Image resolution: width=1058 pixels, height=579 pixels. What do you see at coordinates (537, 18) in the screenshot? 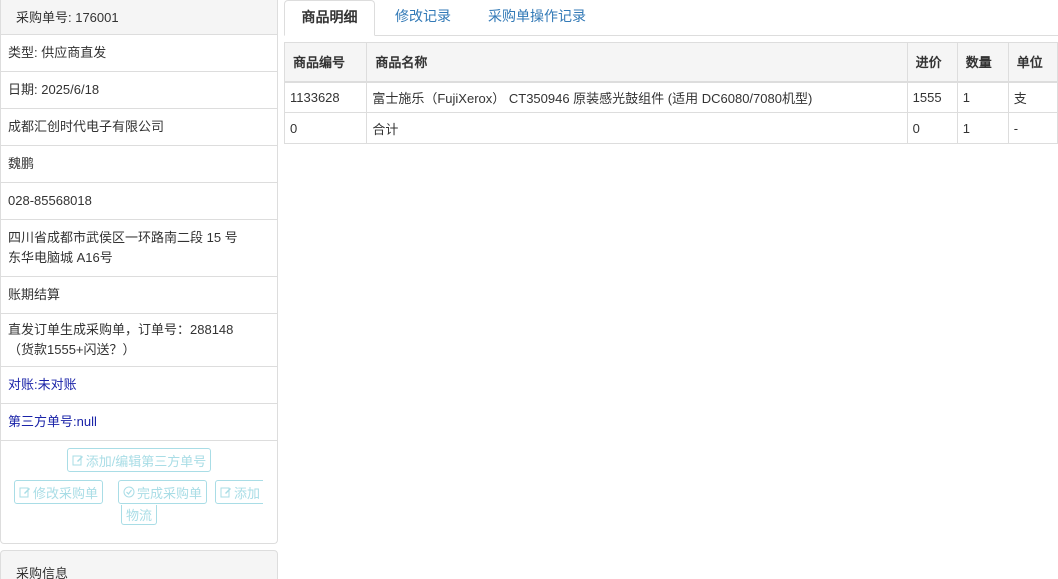
I see `tab-order-operation-records: 采购单操作记录` at bounding box center [537, 18].